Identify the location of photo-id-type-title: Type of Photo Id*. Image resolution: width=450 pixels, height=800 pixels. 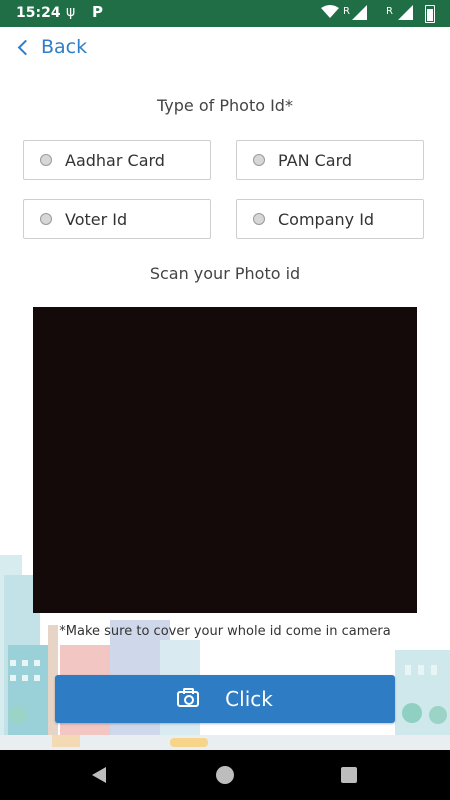
(225, 105).